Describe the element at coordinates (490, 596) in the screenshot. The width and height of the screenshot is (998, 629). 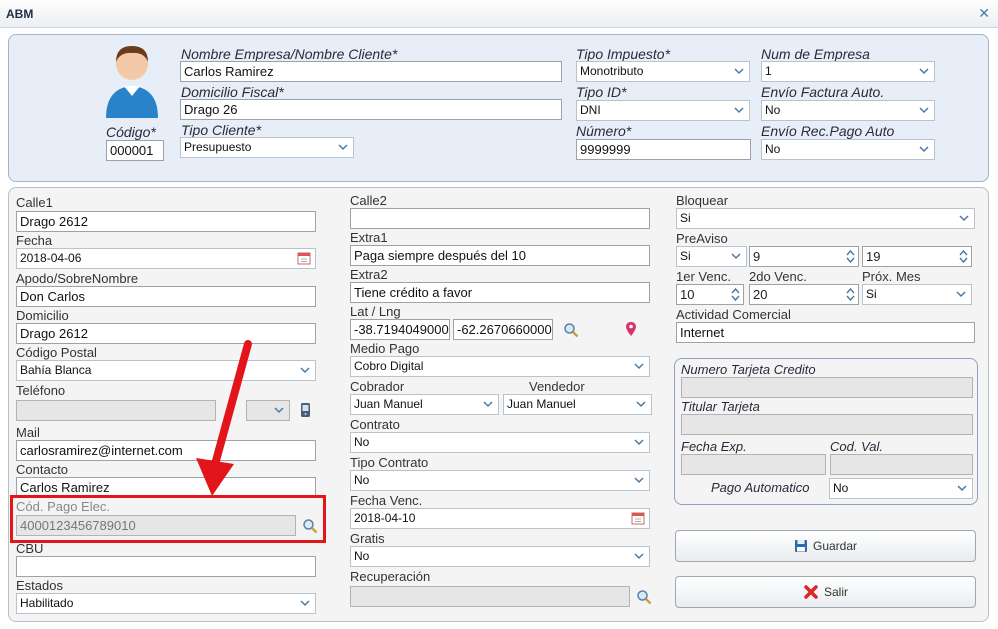
I see `recuperacion-field` at that location.